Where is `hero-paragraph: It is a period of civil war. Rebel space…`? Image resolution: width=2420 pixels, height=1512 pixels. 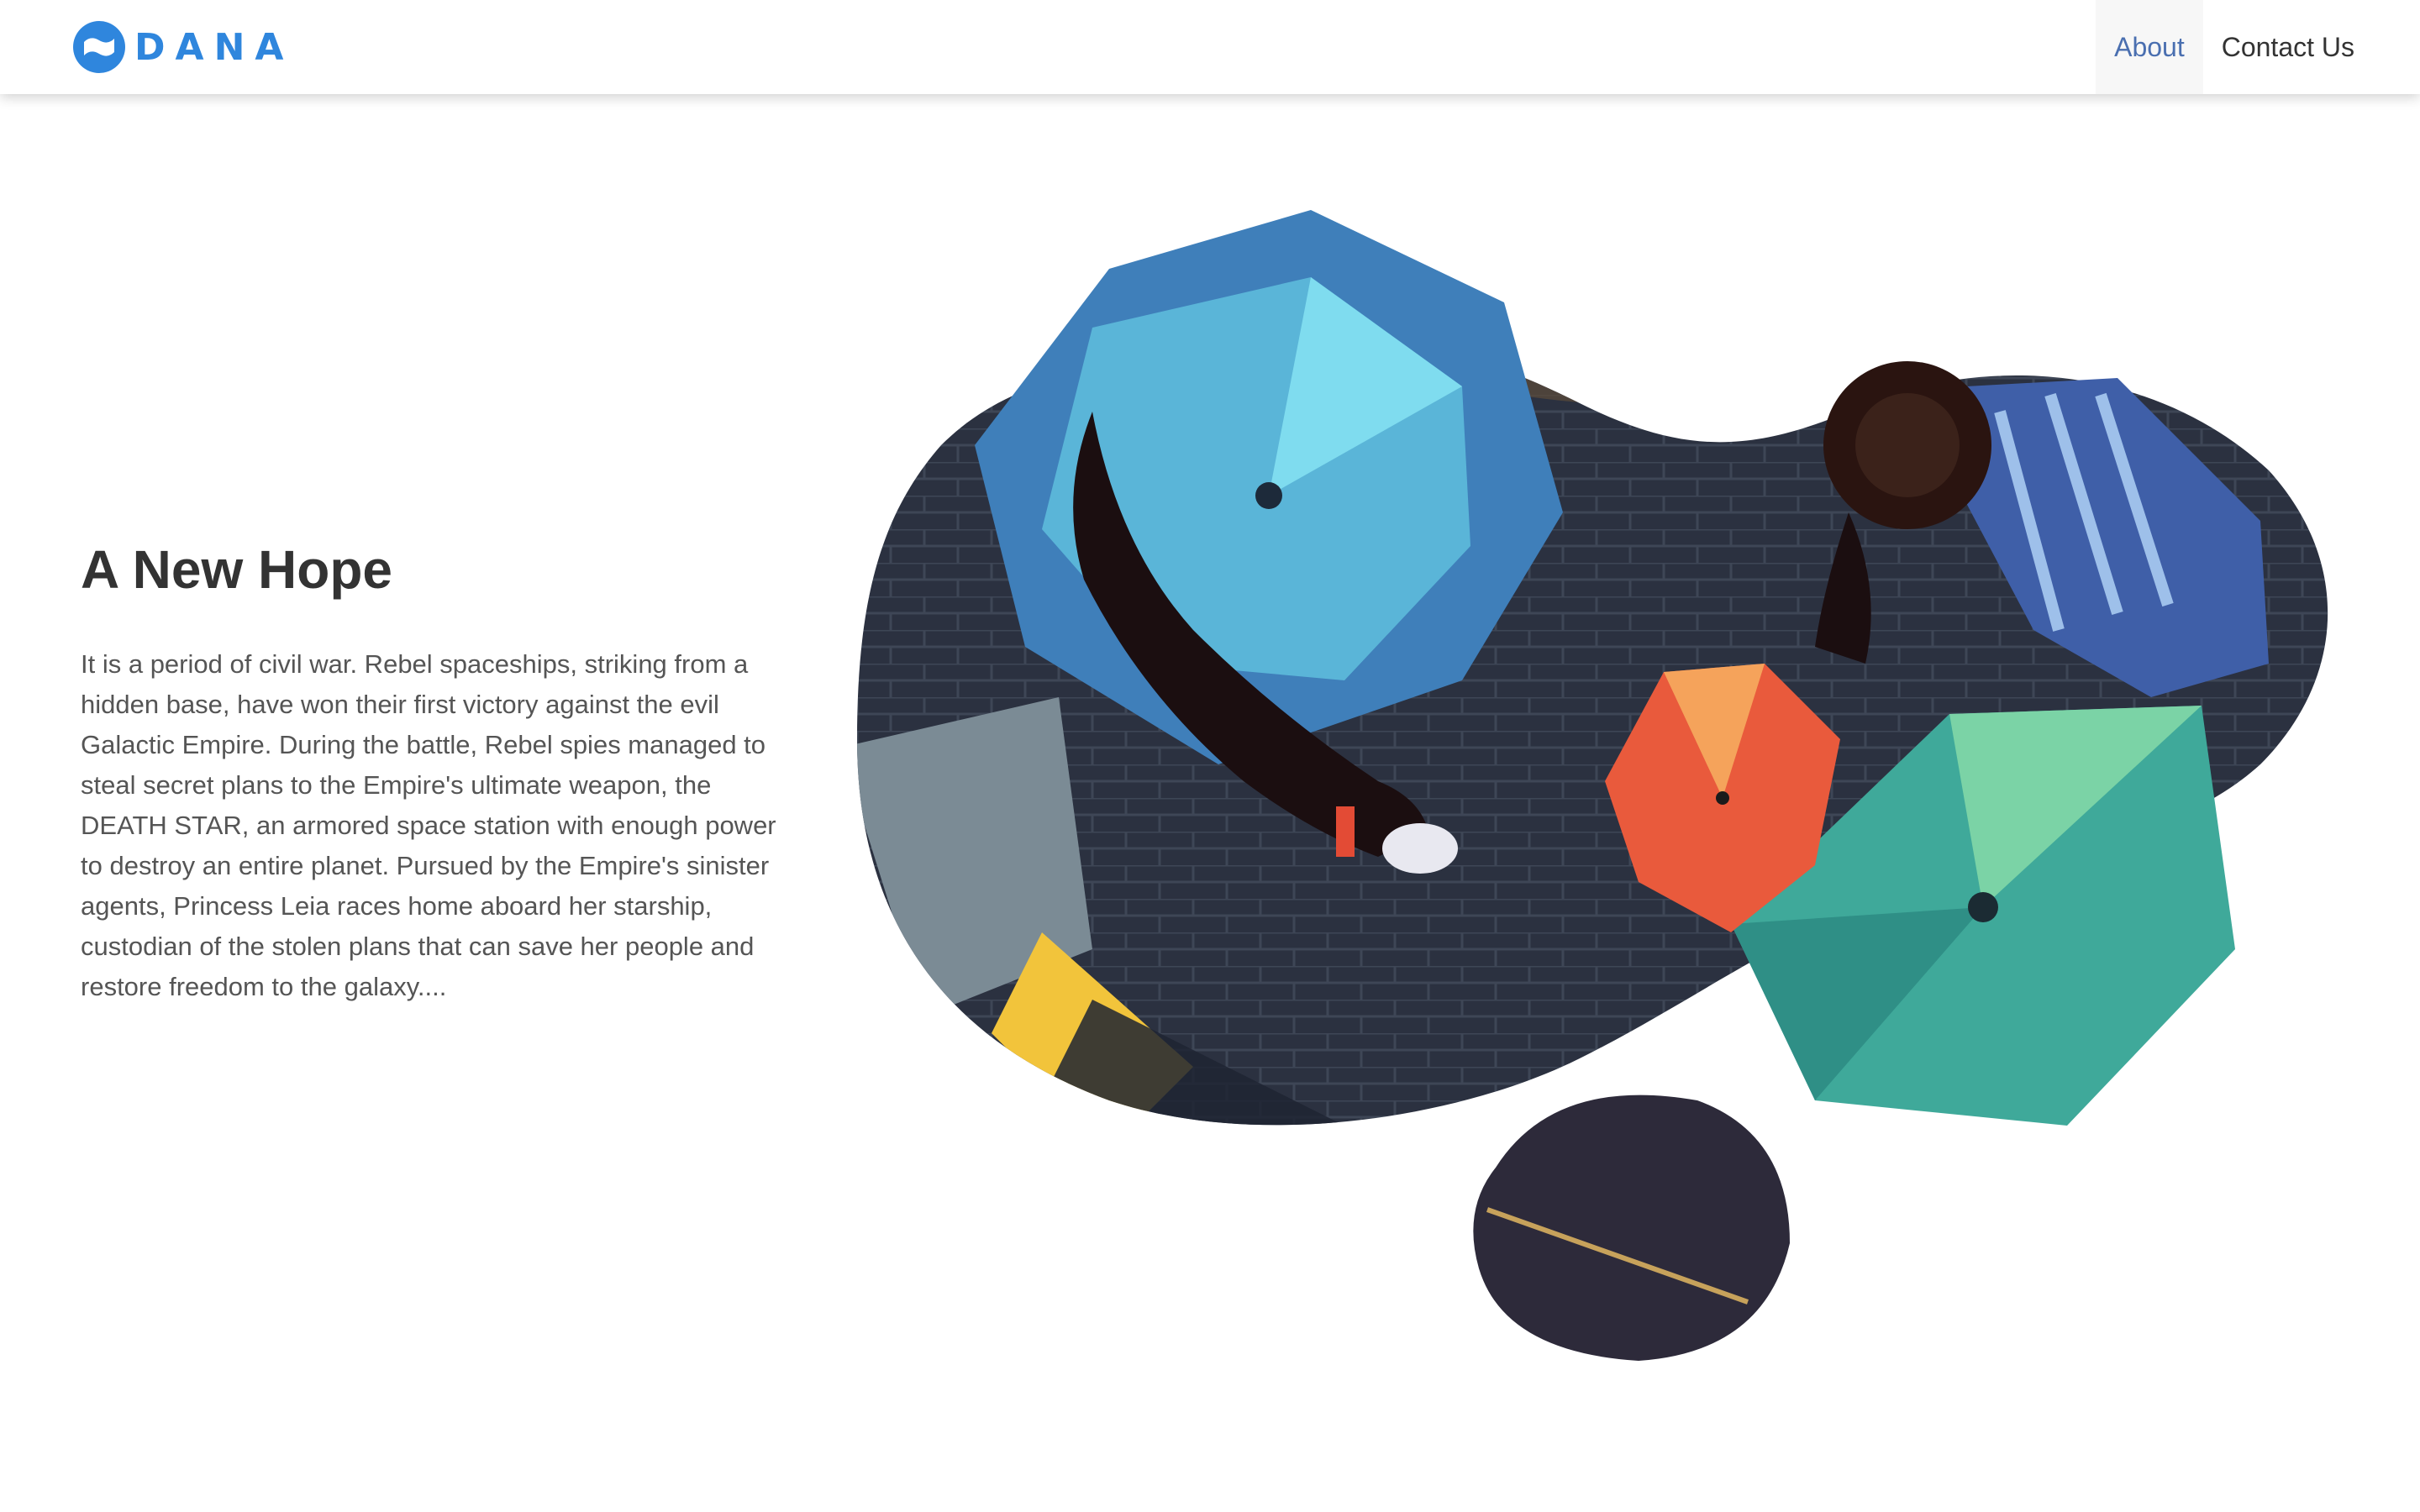 hero-paragraph: It is a period of civil war. Rebel space… is located at coordinates (428, 824).